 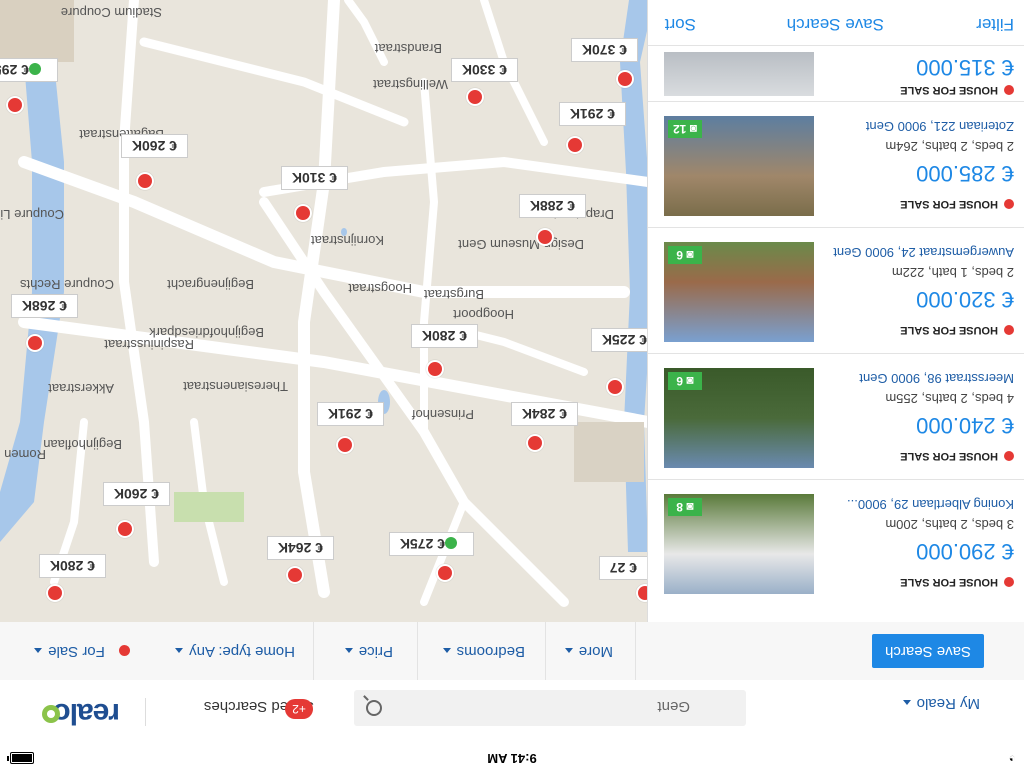 What do you see at coordinates (111, 12) in the screenshot?
I see `street-label: Stadium Coupure` at bounding box center [111, 12].